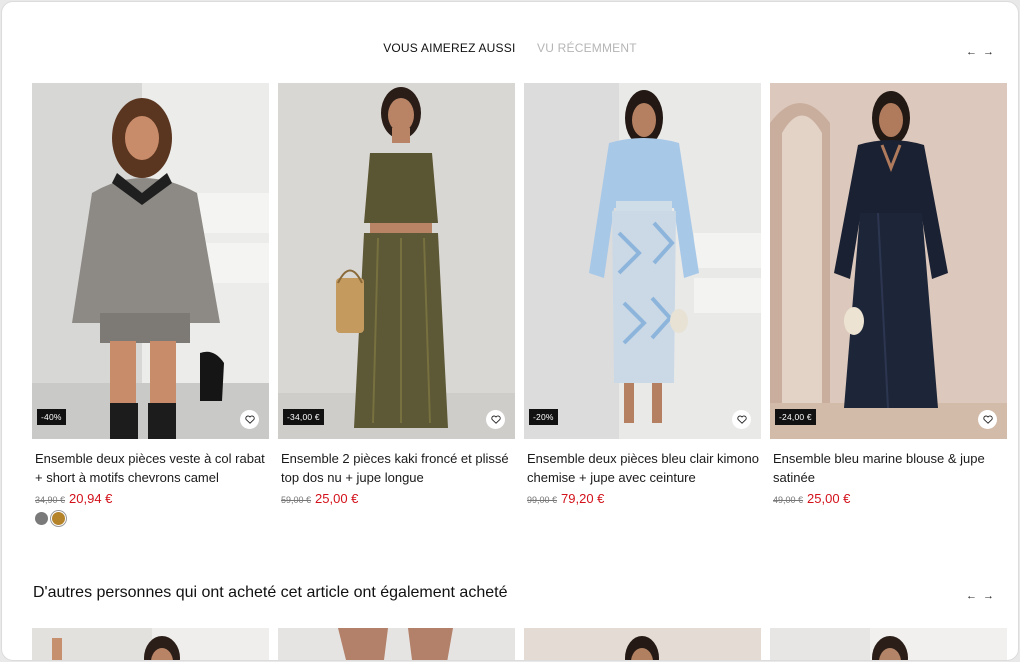 The height and width of the screenshot is (662, 1020). I want to click on product-image: -34,00 €, so click(396, 261).